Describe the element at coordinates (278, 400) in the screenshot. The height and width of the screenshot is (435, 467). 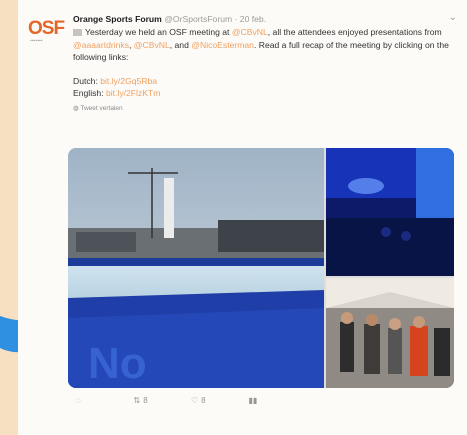
I see `analytics-button: ▮▮` at that location.